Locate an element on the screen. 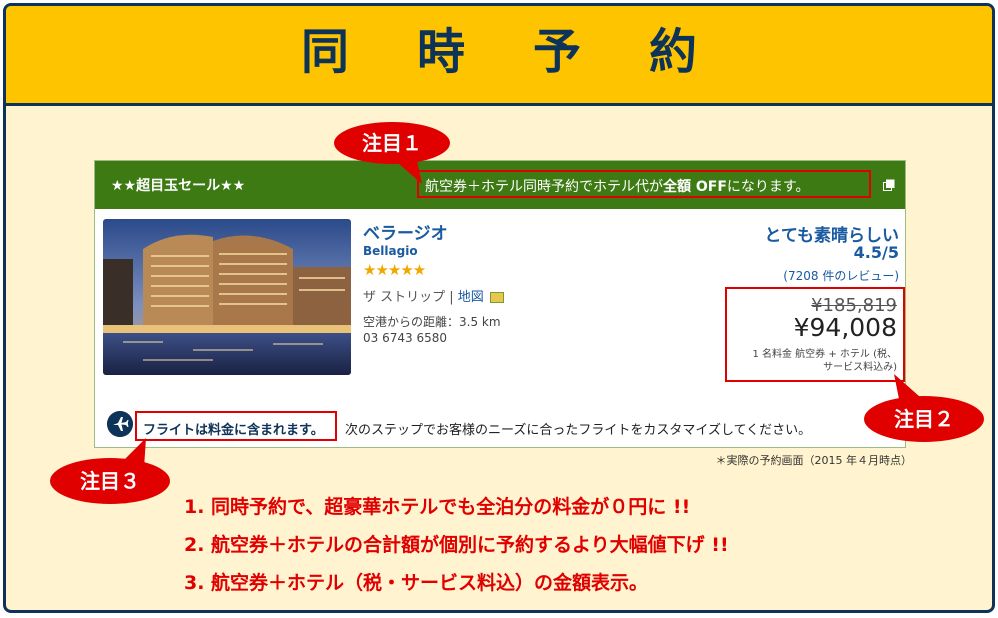 The height and width of the screenshot is (618, 998). key-point: 2. 航空券＋ホテルの合計額が個別に予約するより大幅値下げ !! is located at coordinates (456, 545).